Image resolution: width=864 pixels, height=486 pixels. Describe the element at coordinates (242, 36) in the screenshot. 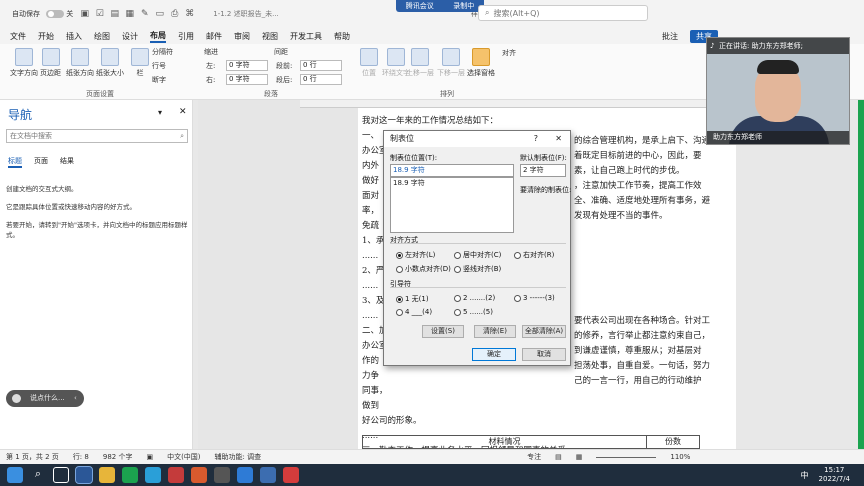

I see `menu-review: 审阅` at that location.